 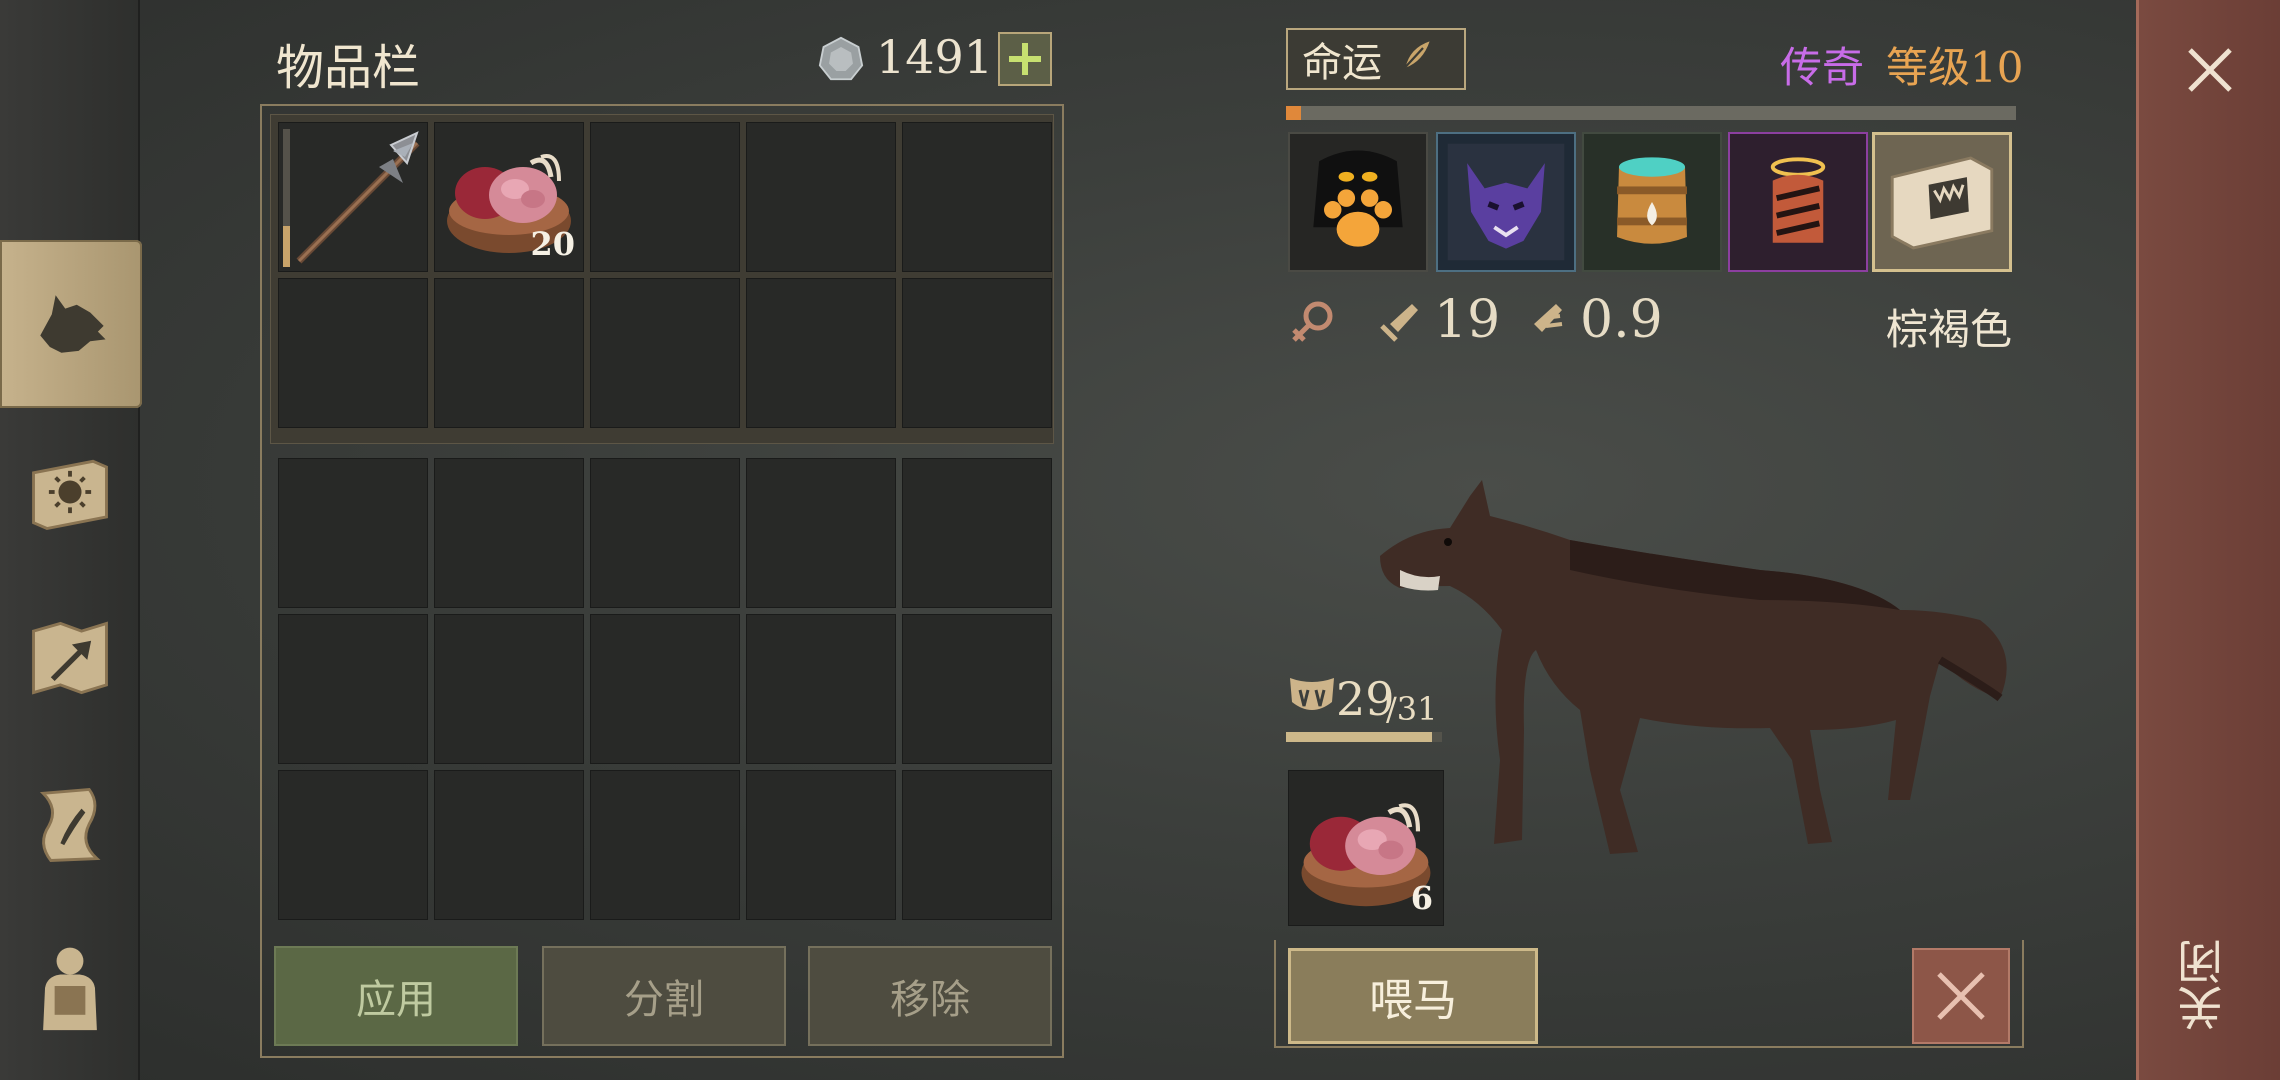 I want to click on scroll-quill-icon, so click(x=70, y=824).